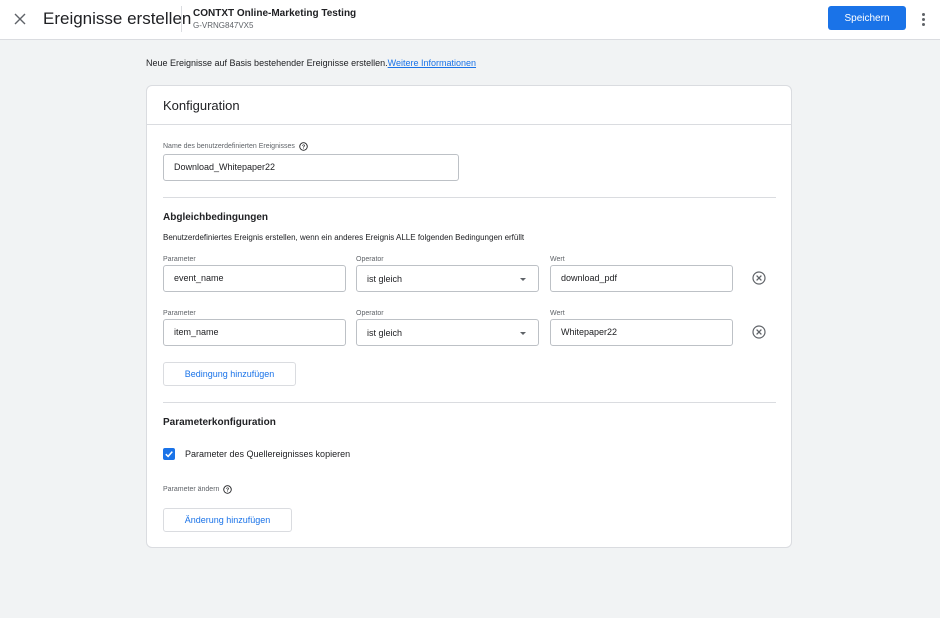  I want to click on event-name-label-text: Name des benutzerdefinierten Ereignisses, so click(229, 146).